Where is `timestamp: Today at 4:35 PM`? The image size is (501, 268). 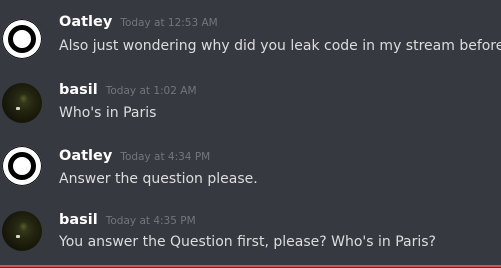
timestamp: Today at 4:35 PM is located at coordinates (150, 221).